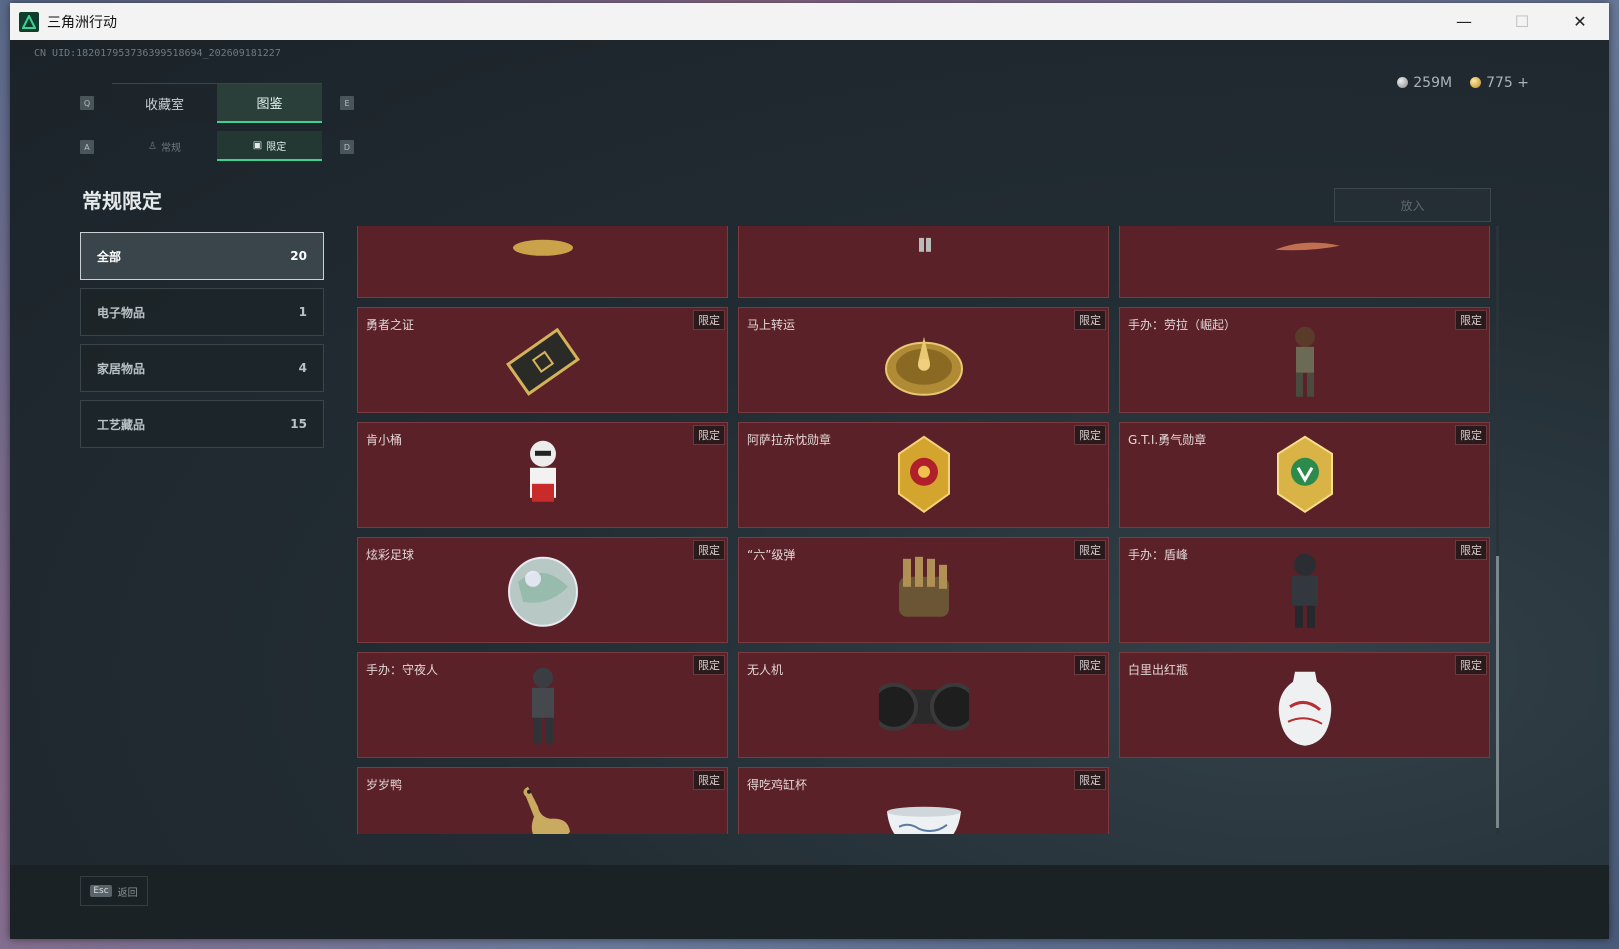 The image size is (1619, 949). Describe the element at coordinates (1304, 360) in the screenshot. I see `item-card: 手办：劳拉（崛起） 限定` at that location.